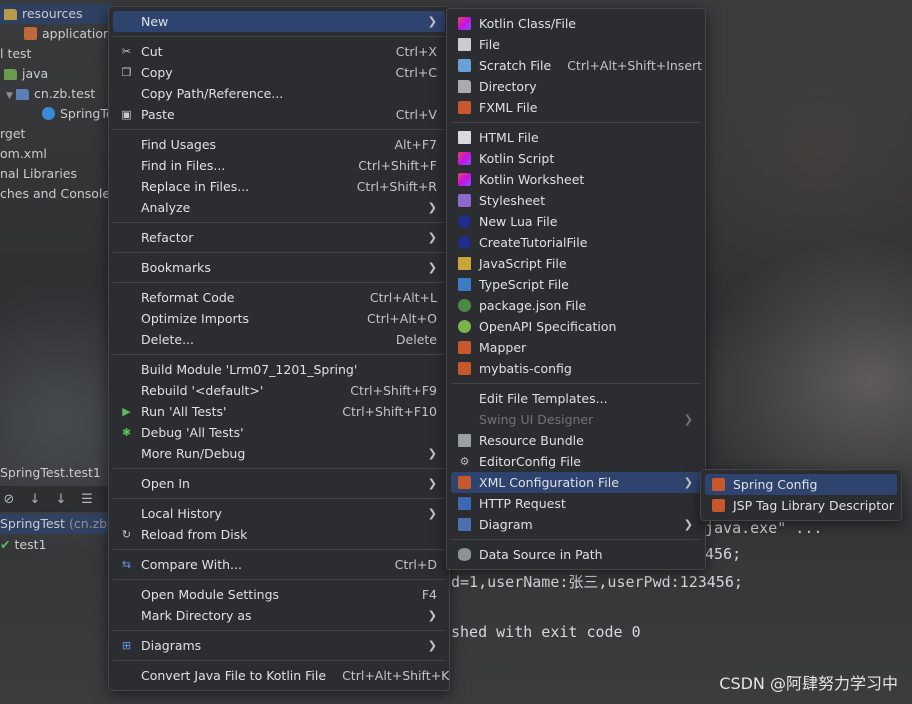  I want to click on new-data-source-in-path: Data Source in Path, so click(576, 554).